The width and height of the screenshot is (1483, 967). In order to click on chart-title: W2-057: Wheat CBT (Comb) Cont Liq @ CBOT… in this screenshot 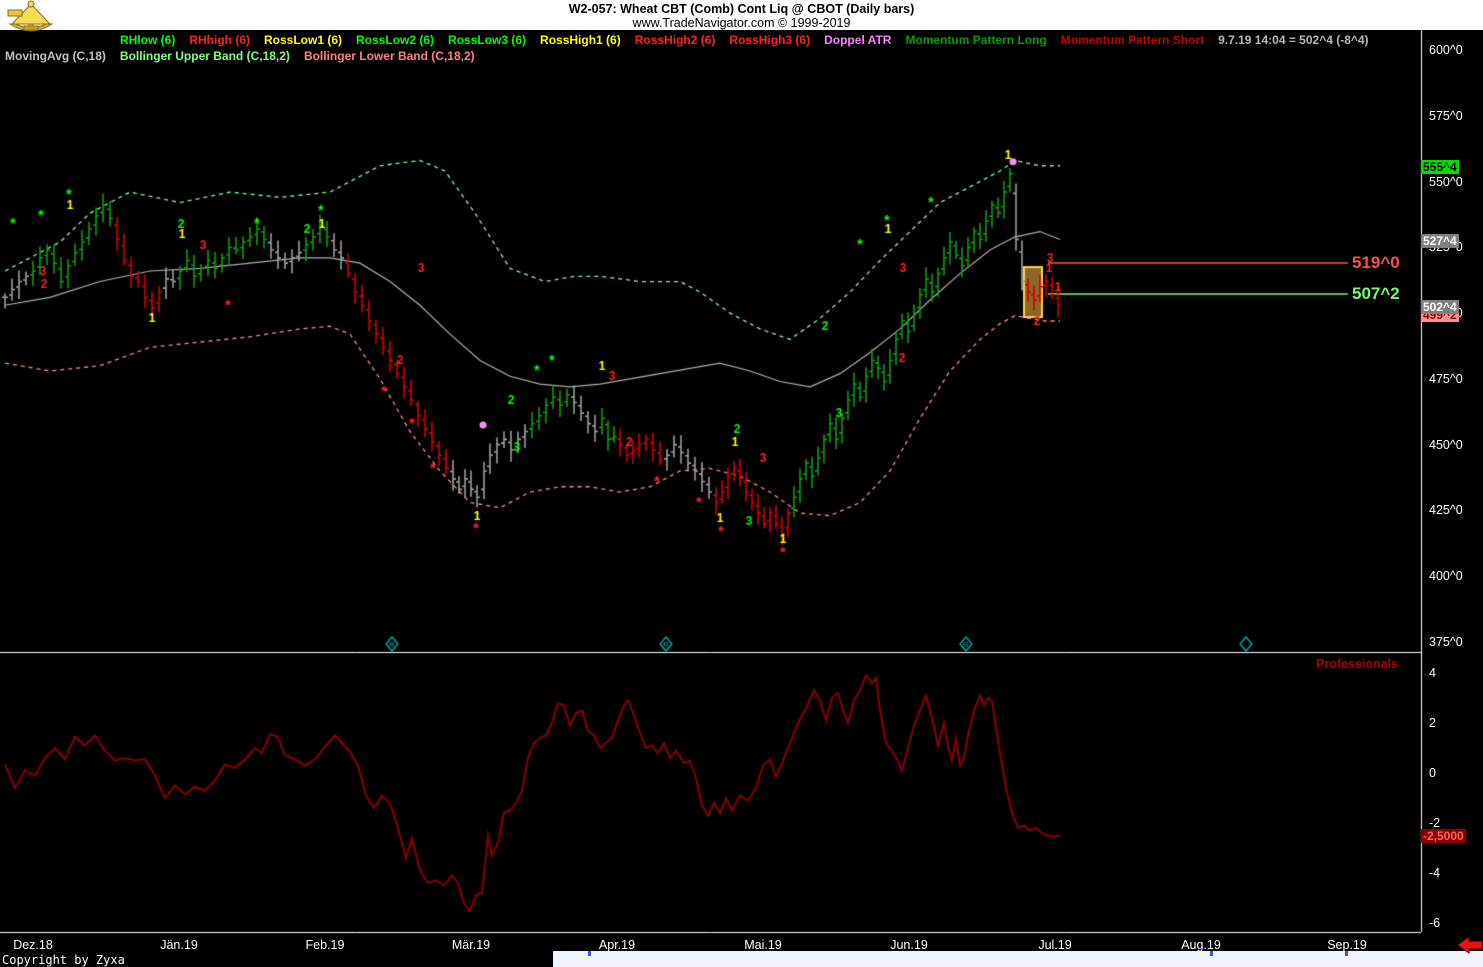, I will do `click(741, 9)`.